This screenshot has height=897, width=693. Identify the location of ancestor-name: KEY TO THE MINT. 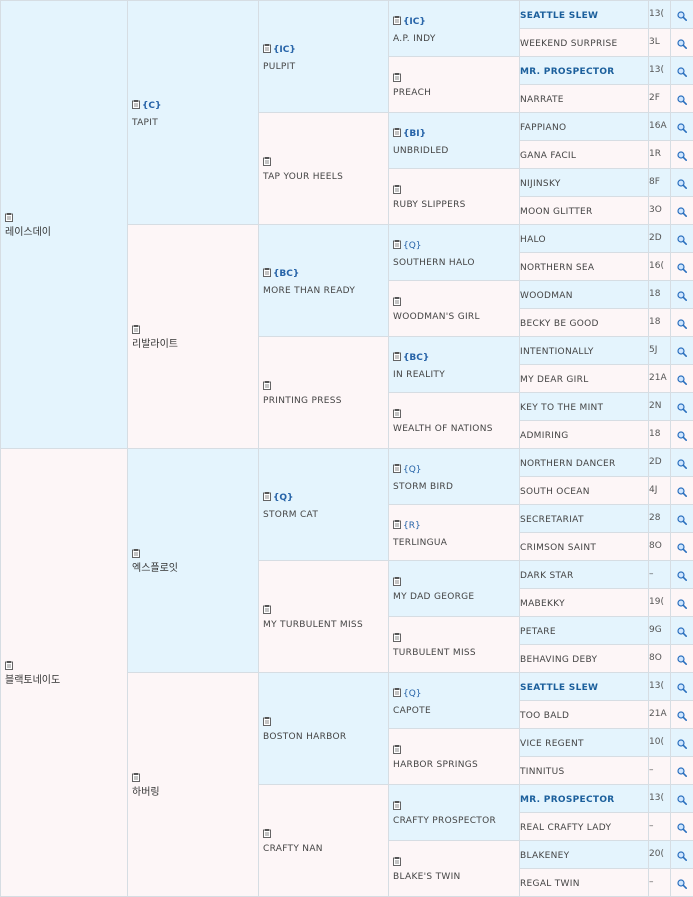
(561, 408).